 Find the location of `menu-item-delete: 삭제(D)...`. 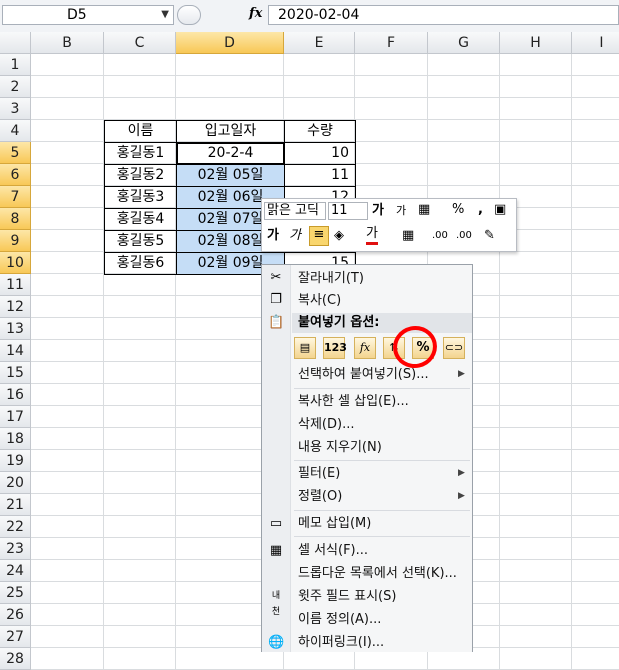

menu-item-delete: 삭제(D)... is located at coordinates (326, 425).